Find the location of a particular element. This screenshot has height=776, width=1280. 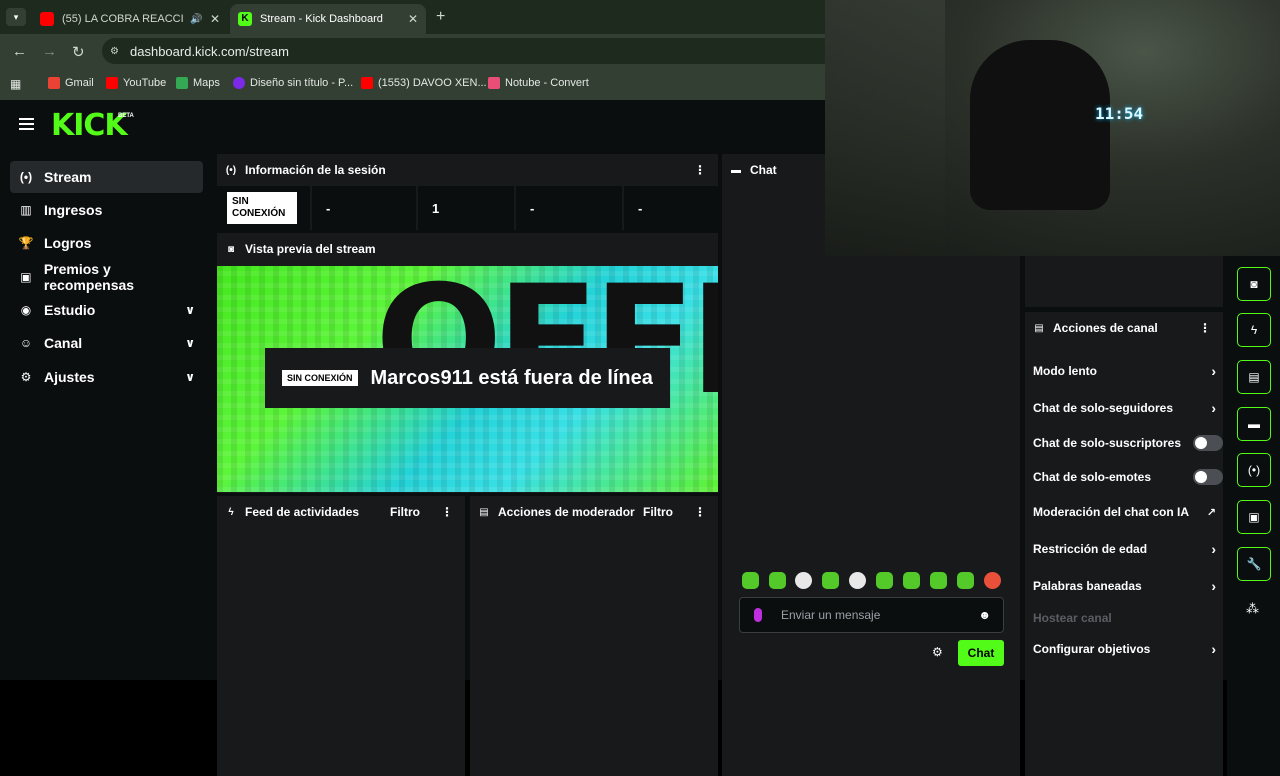

toolbar-notes-button: ▤ is located at coordinates (1254, 377).